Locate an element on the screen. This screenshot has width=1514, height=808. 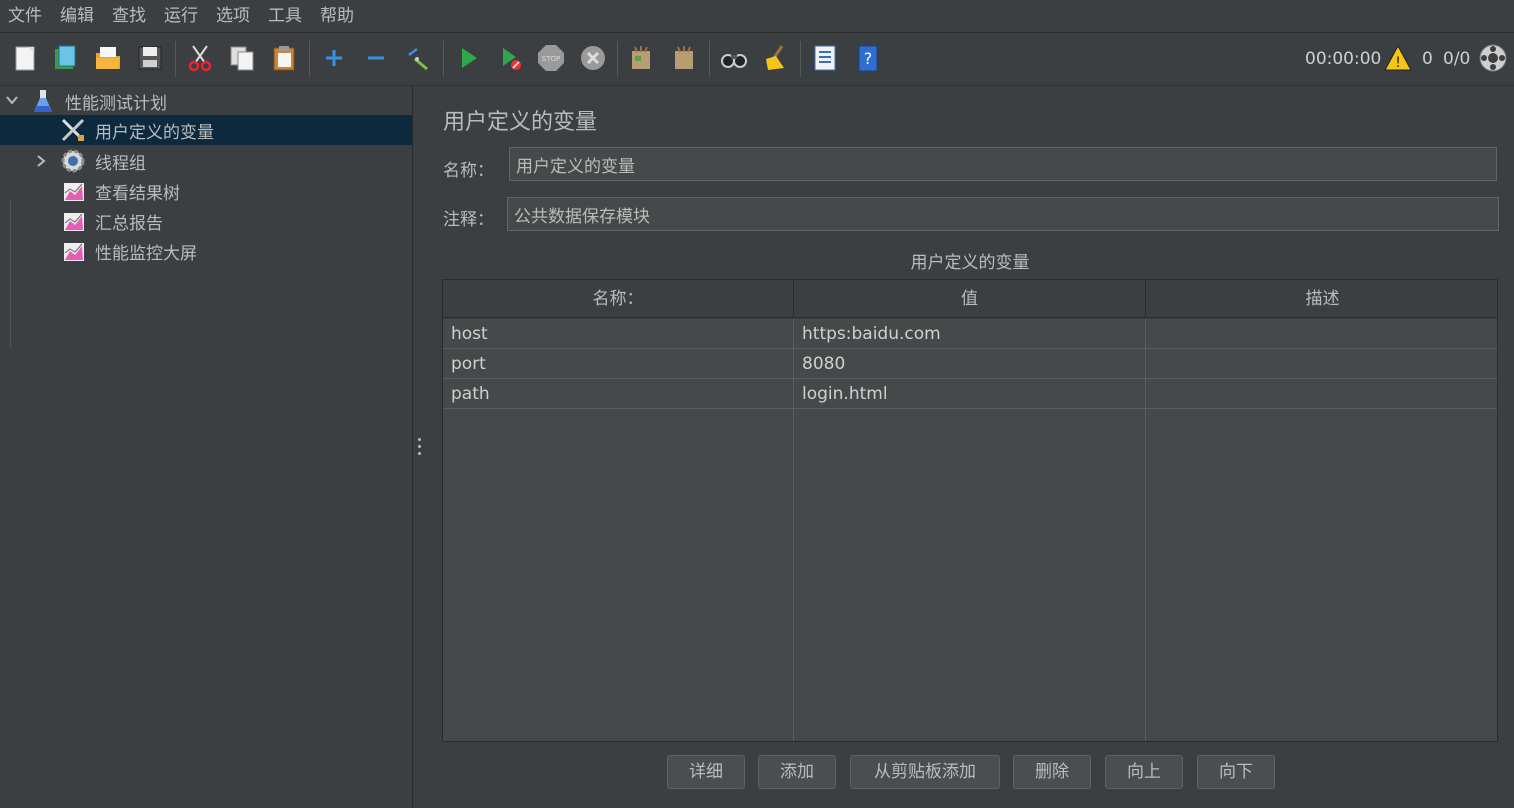
cell-value: 8080 is located at coordinates (970, 363).